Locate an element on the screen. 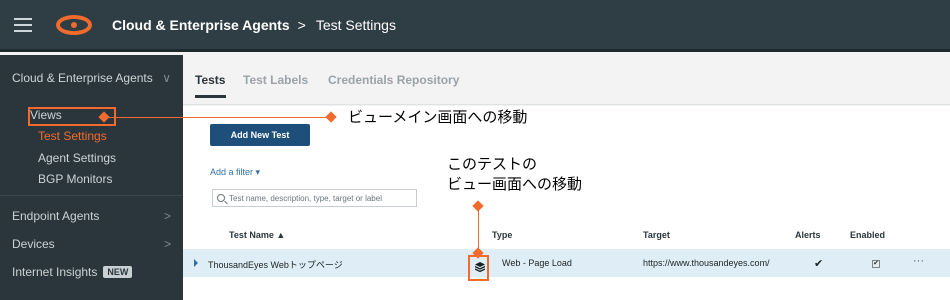  tab-bar: Tests Test Labels Credentials Repository is located at coordinates (566, 80).